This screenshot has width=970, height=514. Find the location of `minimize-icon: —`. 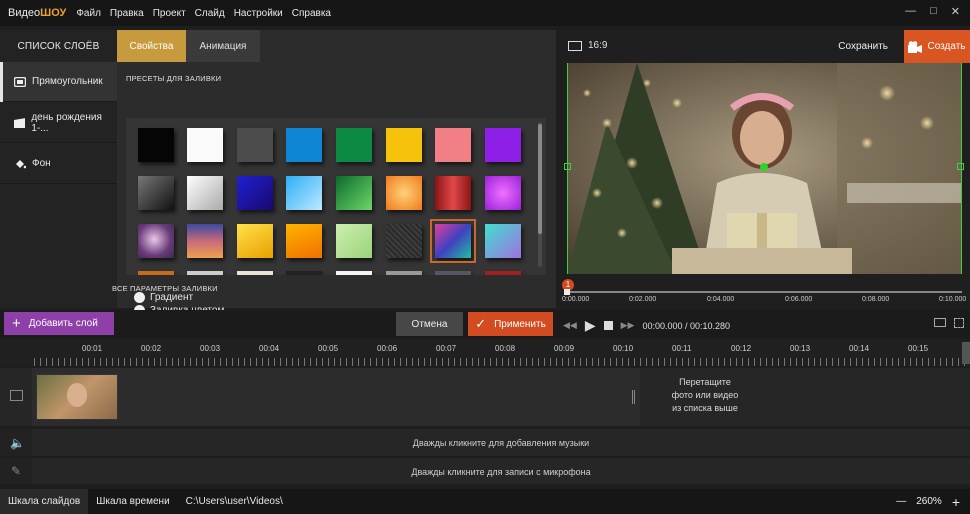

minimize-icon: — is located at coordinates (910, 11).